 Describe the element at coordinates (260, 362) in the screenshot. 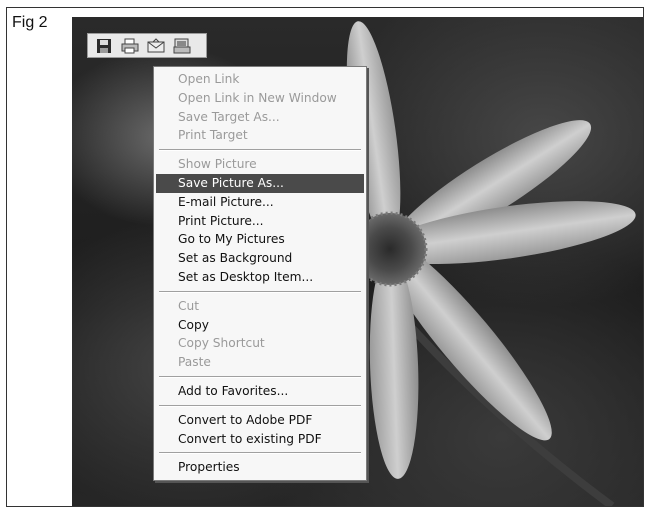

I see `menu-item-paste: Paste` at that location.